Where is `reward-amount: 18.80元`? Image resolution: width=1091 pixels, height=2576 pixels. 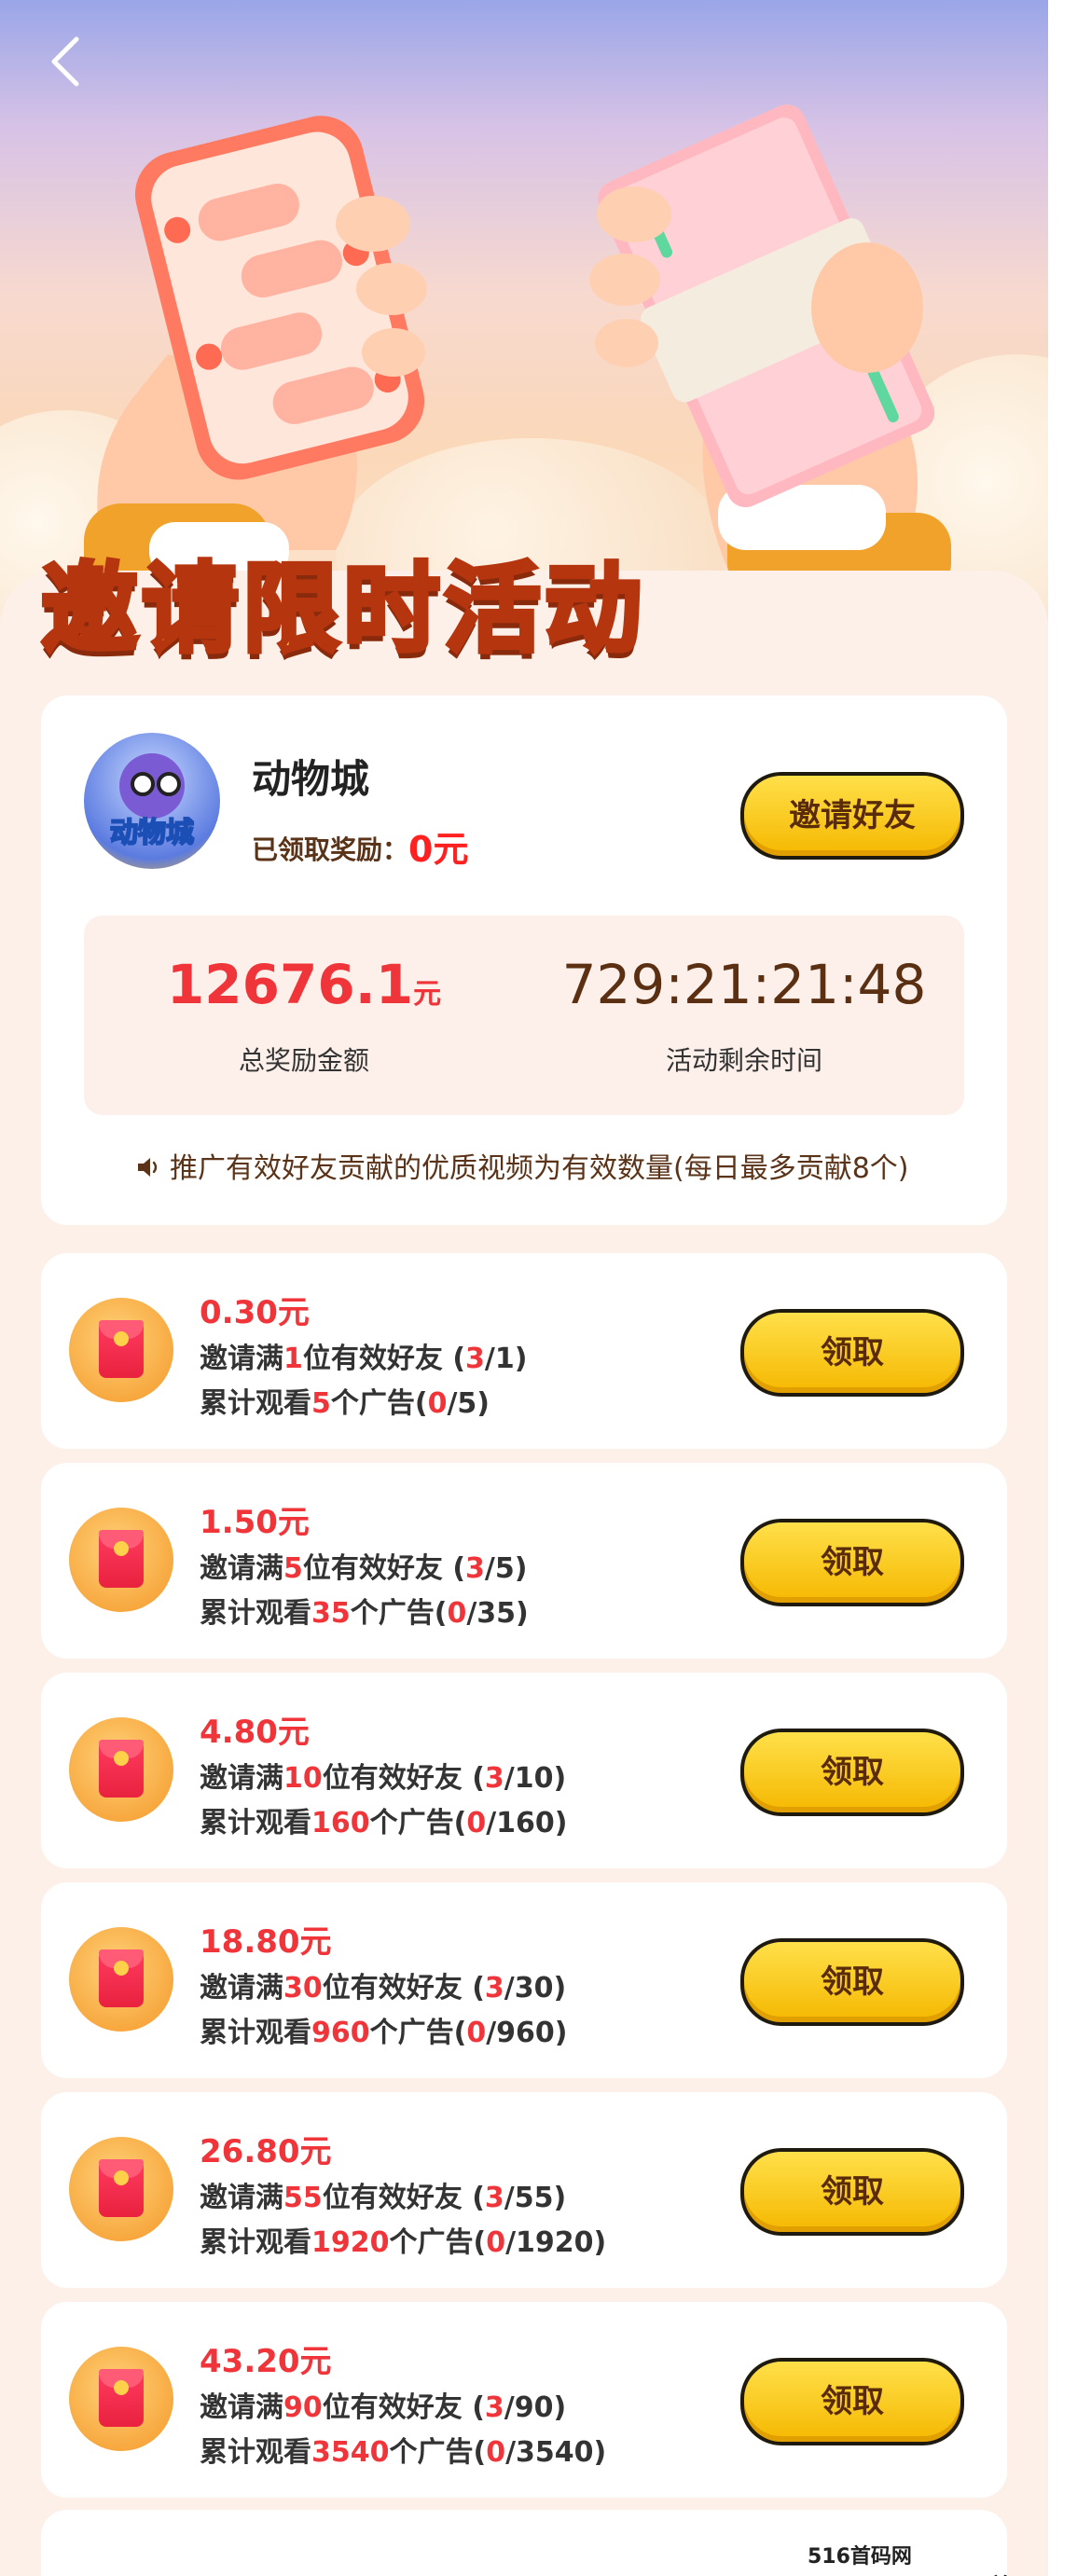 reward-amount: 18.80元 is located at coordinates (266, 1942).